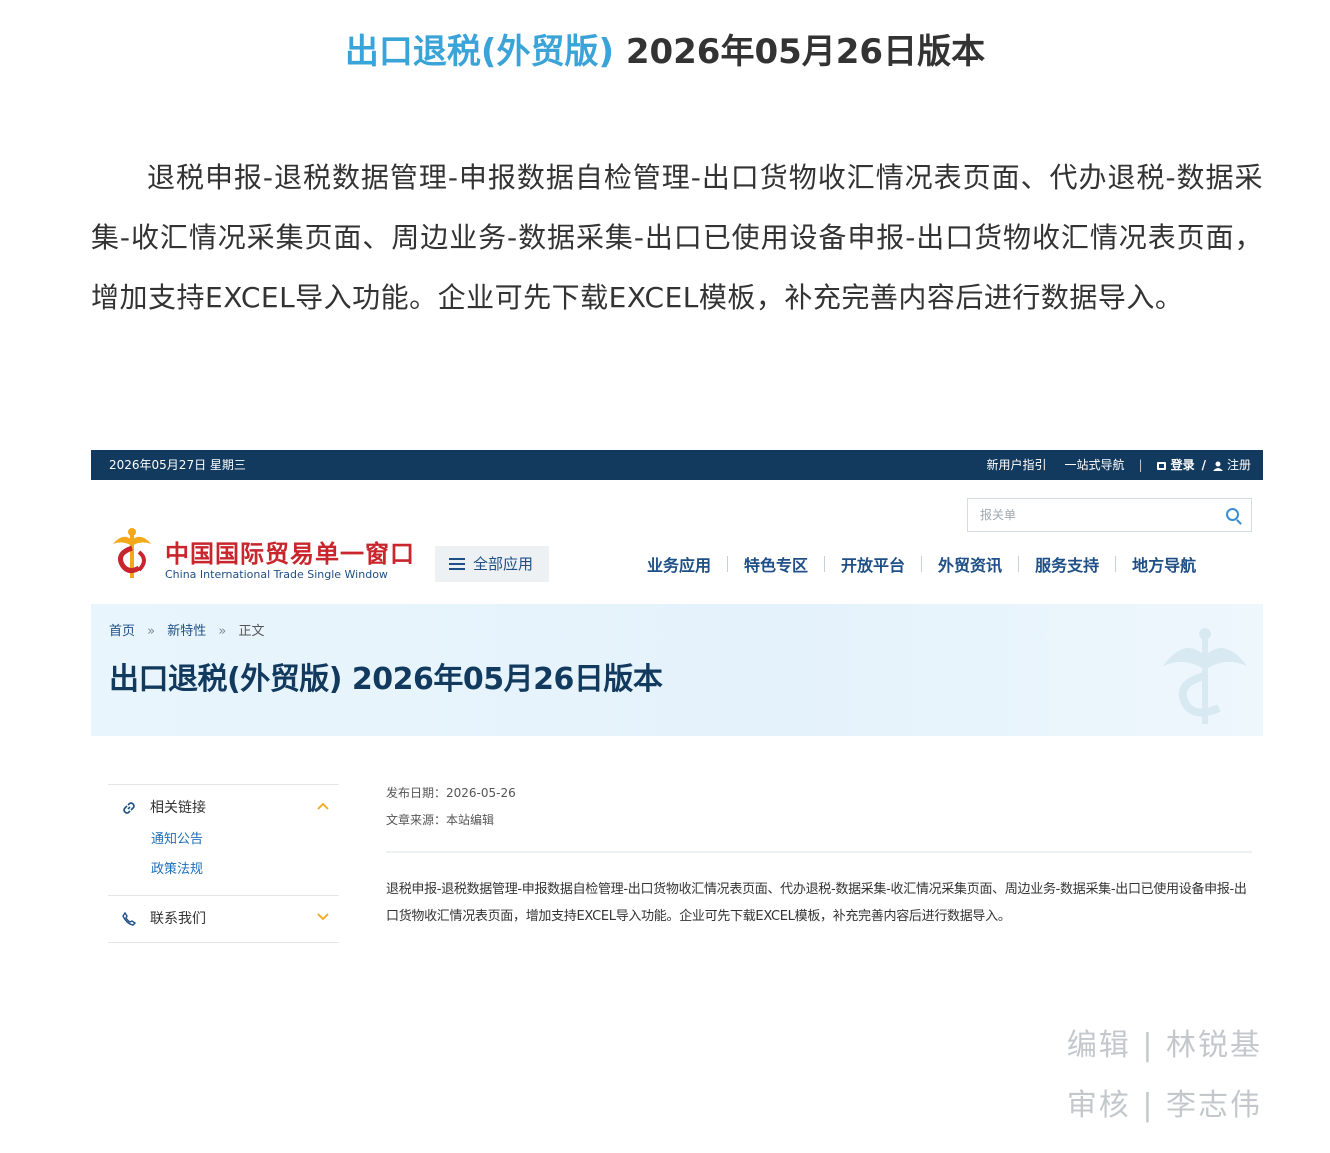 Image resolution: width=1330 pixels, height=1153 pixels. What do you see at coordinates (177, 465) in the screenshot?
I see `current-date: 2026年05月27日 星期三` at bounding box center [177, 465].